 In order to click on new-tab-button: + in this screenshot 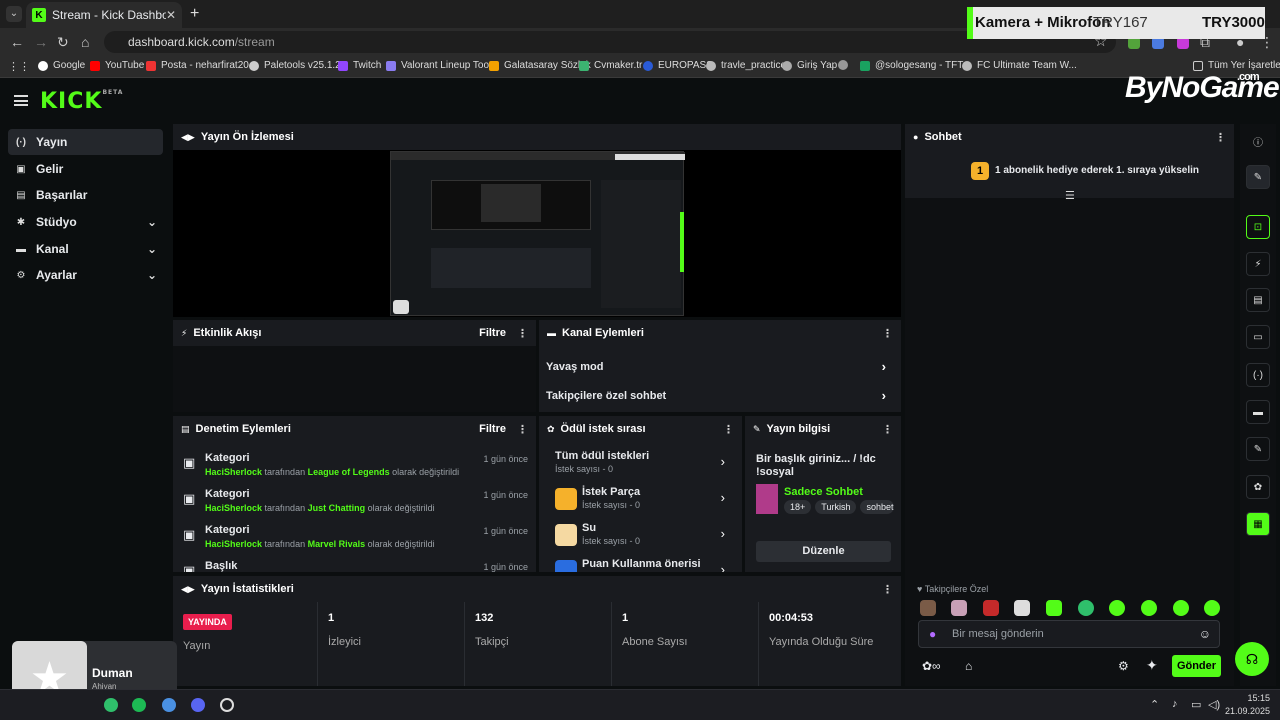, I will do `click(194, 14)`.